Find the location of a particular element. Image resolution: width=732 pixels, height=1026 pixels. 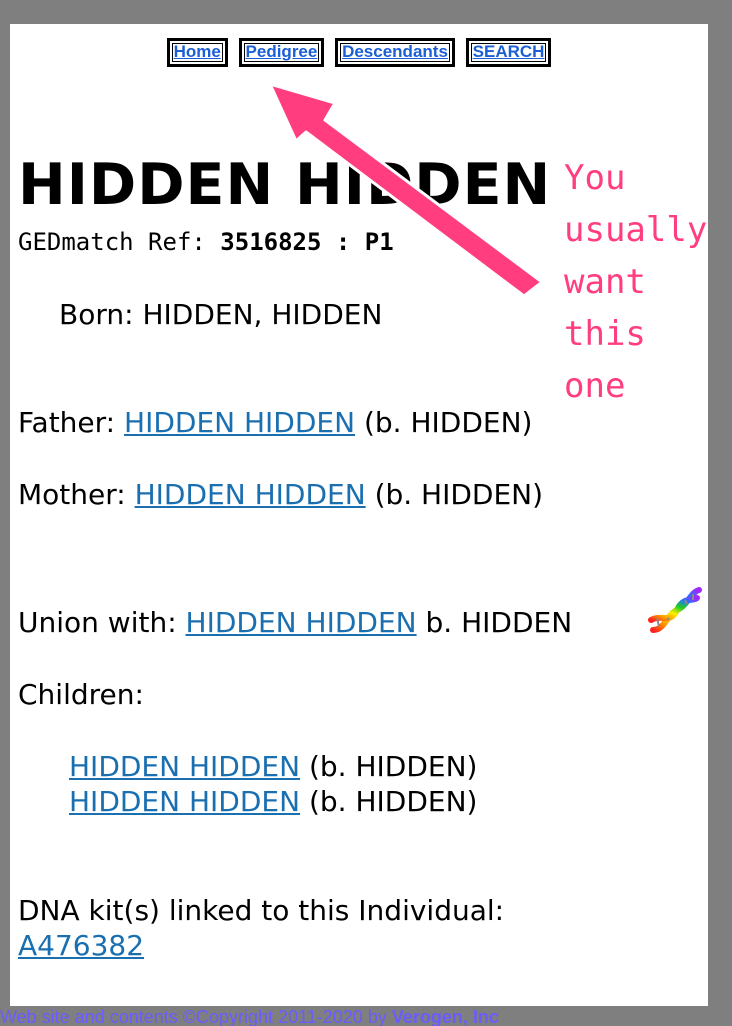

union-birth: b. HIDDEN is located at coordinates (499, 622).